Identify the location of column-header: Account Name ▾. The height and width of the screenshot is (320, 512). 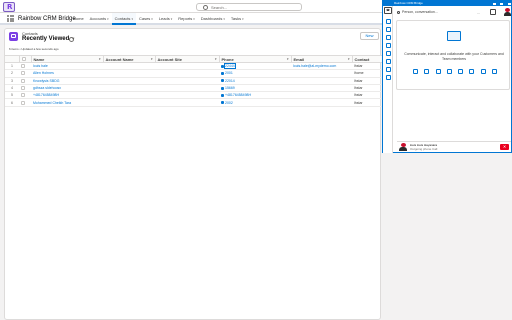
(129, 59).